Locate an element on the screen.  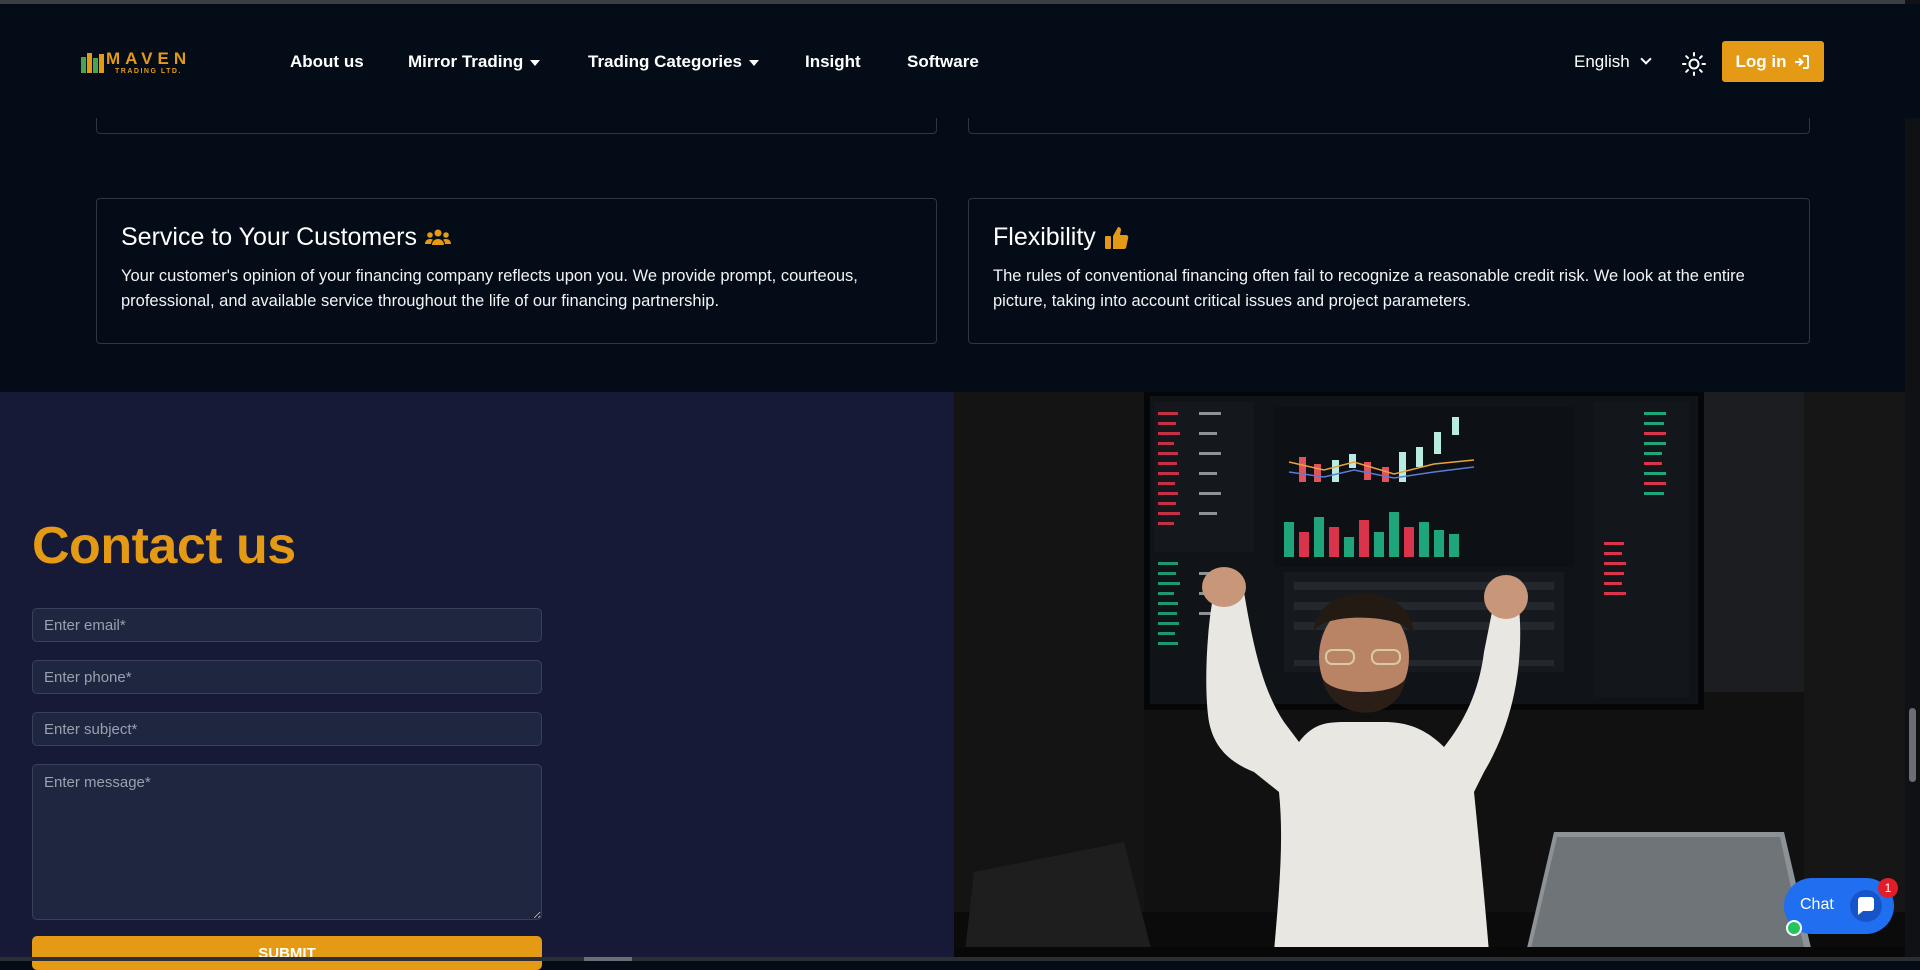
nav-software-label: Software is located at coordinates (943, 61).